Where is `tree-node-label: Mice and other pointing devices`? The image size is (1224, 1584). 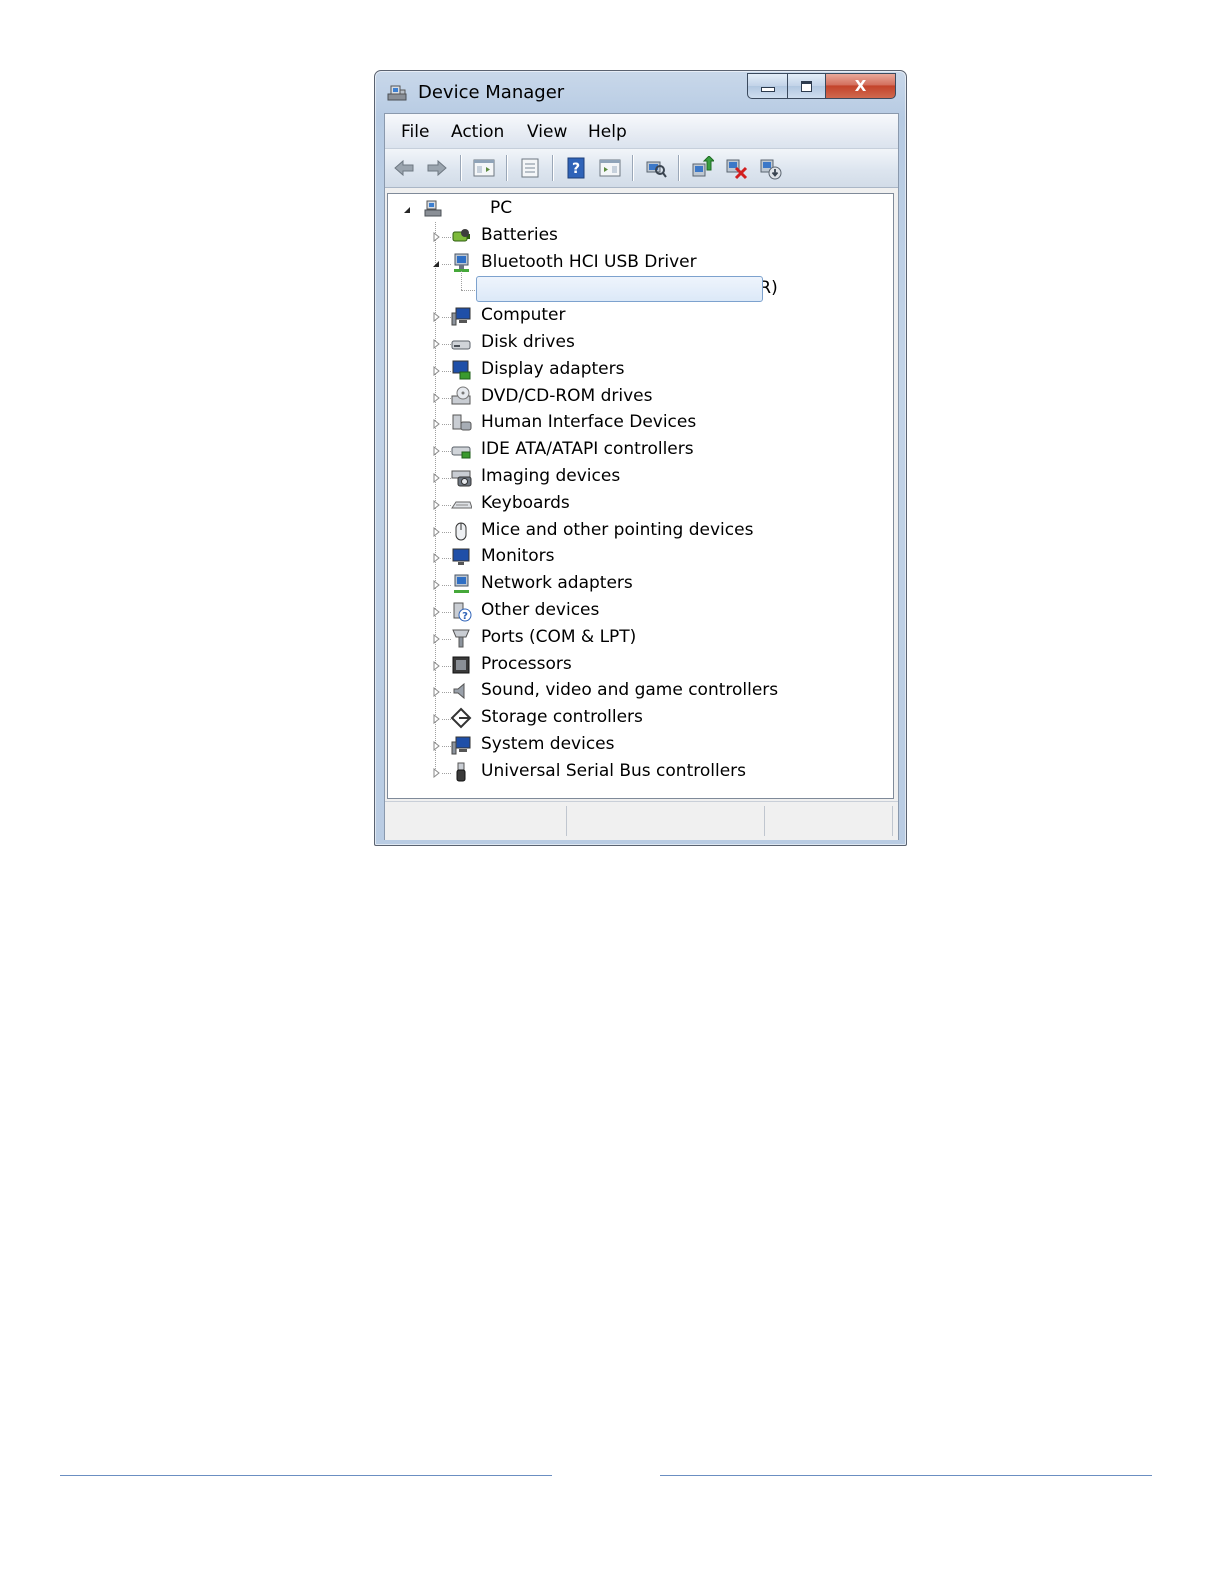
tree-node-label: Mice and other pointing devices is located at coordinates (617, 529).